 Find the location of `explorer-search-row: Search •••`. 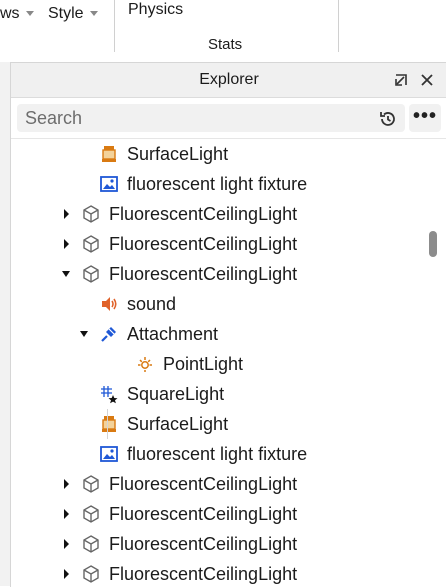

explorer-search-row: Search ••• is located at coordinates (228, 118).